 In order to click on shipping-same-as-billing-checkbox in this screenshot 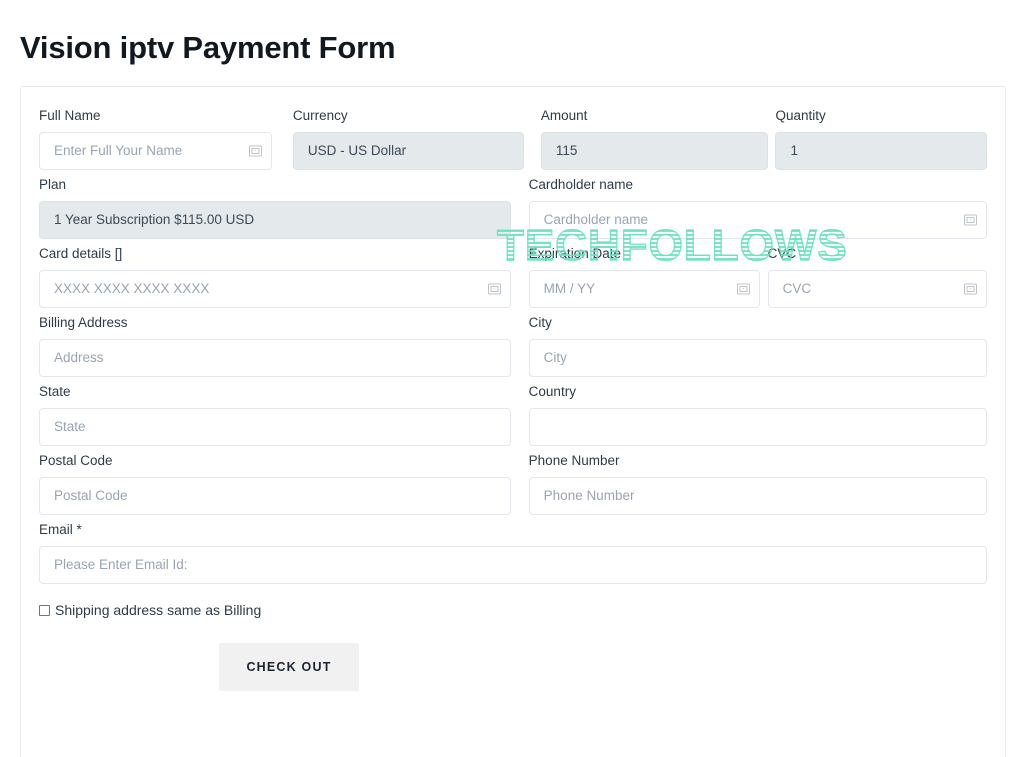, I will do `click(44, 610)`.